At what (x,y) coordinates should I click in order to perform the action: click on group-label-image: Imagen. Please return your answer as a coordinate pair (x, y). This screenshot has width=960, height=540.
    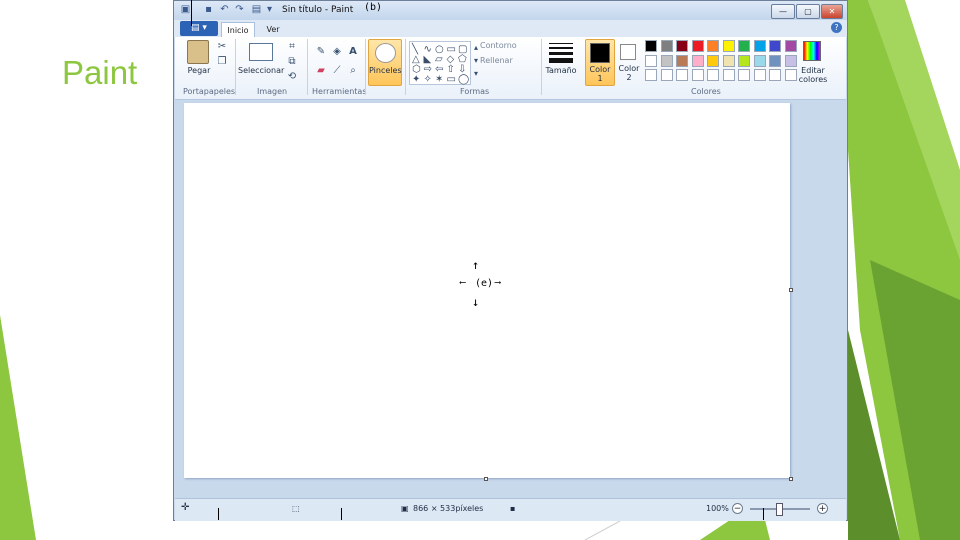
    Looking at the image, I should click on (272, 91).